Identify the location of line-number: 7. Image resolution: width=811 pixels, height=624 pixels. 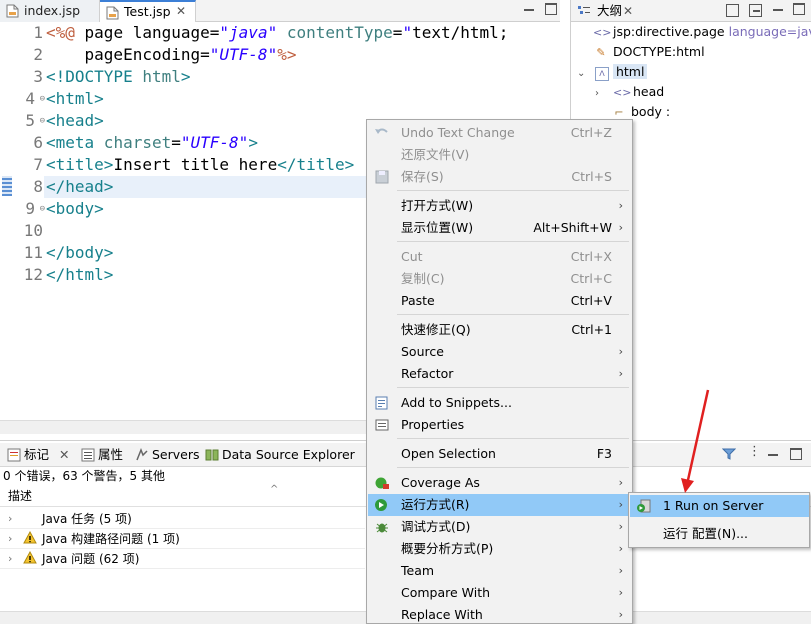
(38, 164).